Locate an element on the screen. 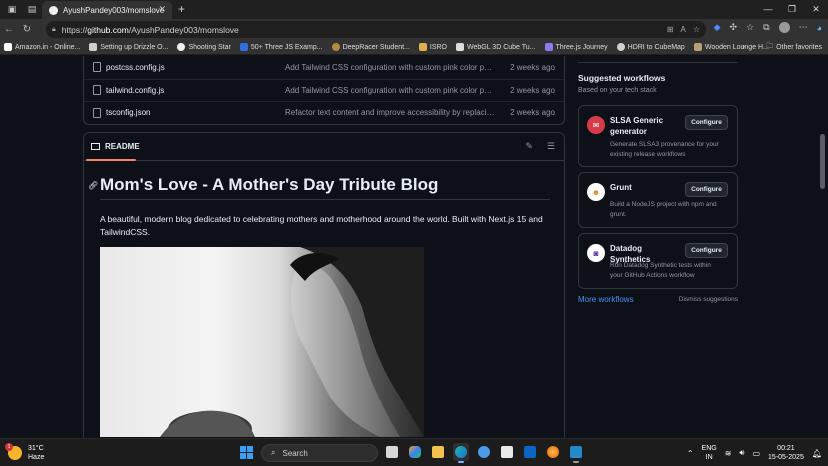  profile-avatar is located at coordinates (784, 27).